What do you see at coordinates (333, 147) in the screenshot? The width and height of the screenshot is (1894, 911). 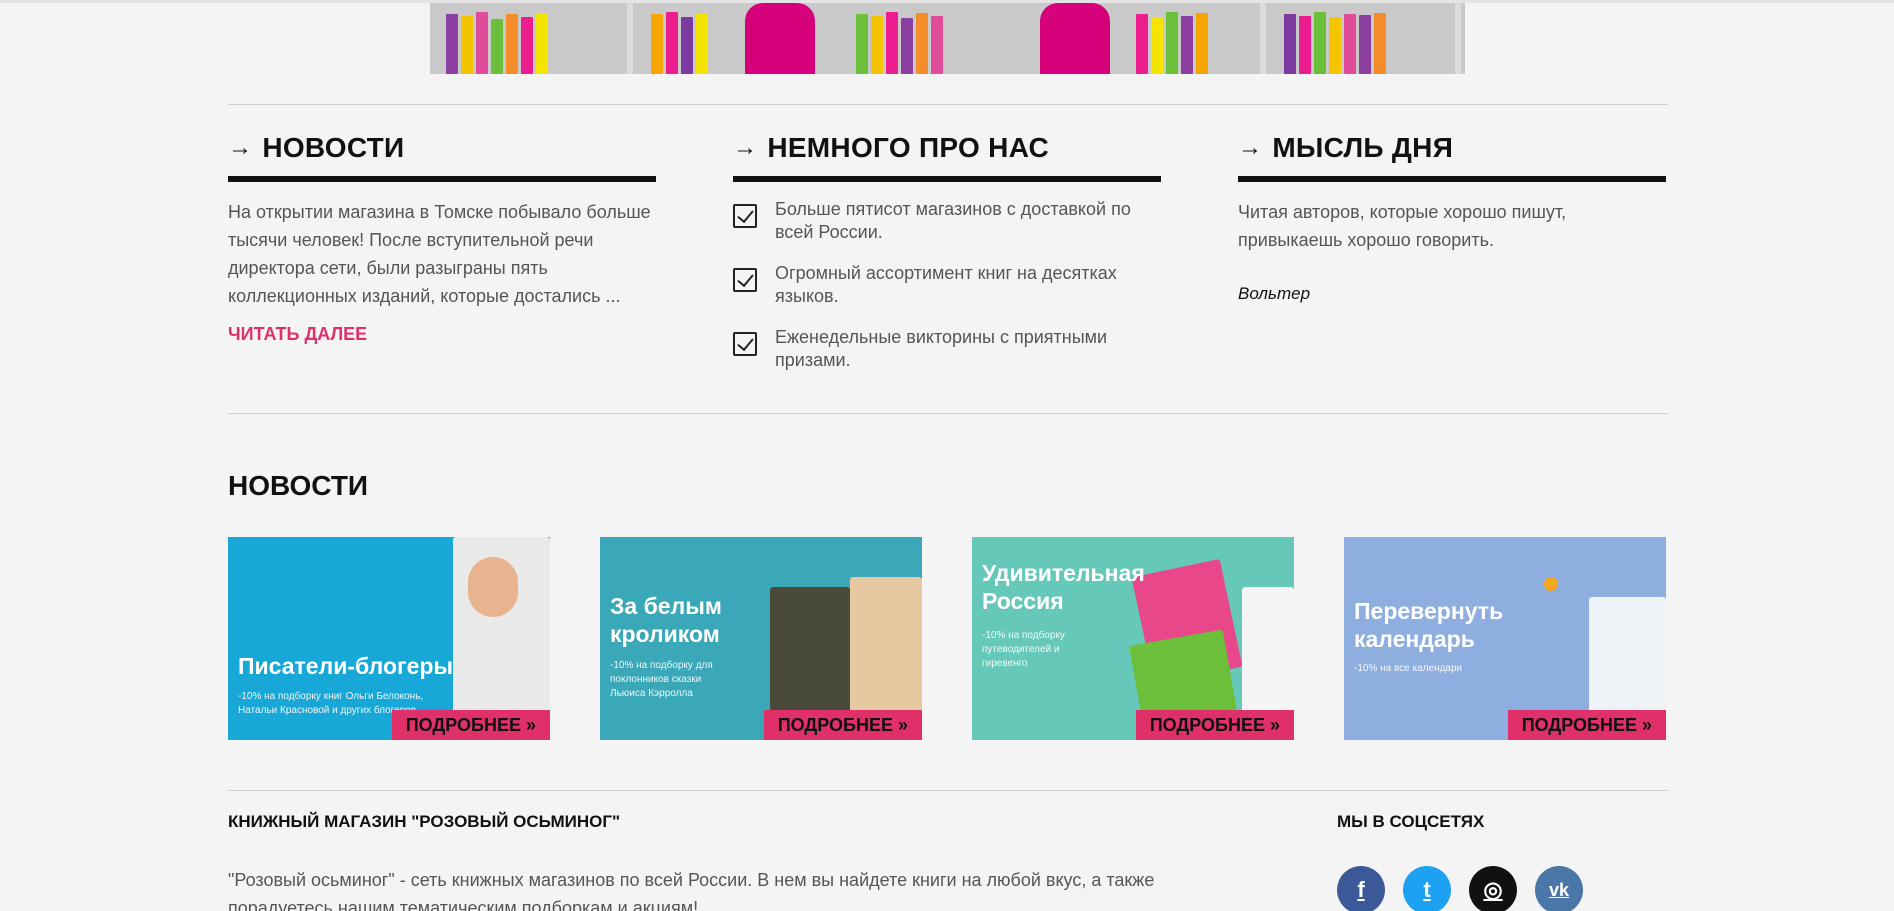 I see `news-column-title-text: НОВОСТИ` at bounding box center [333, 147].